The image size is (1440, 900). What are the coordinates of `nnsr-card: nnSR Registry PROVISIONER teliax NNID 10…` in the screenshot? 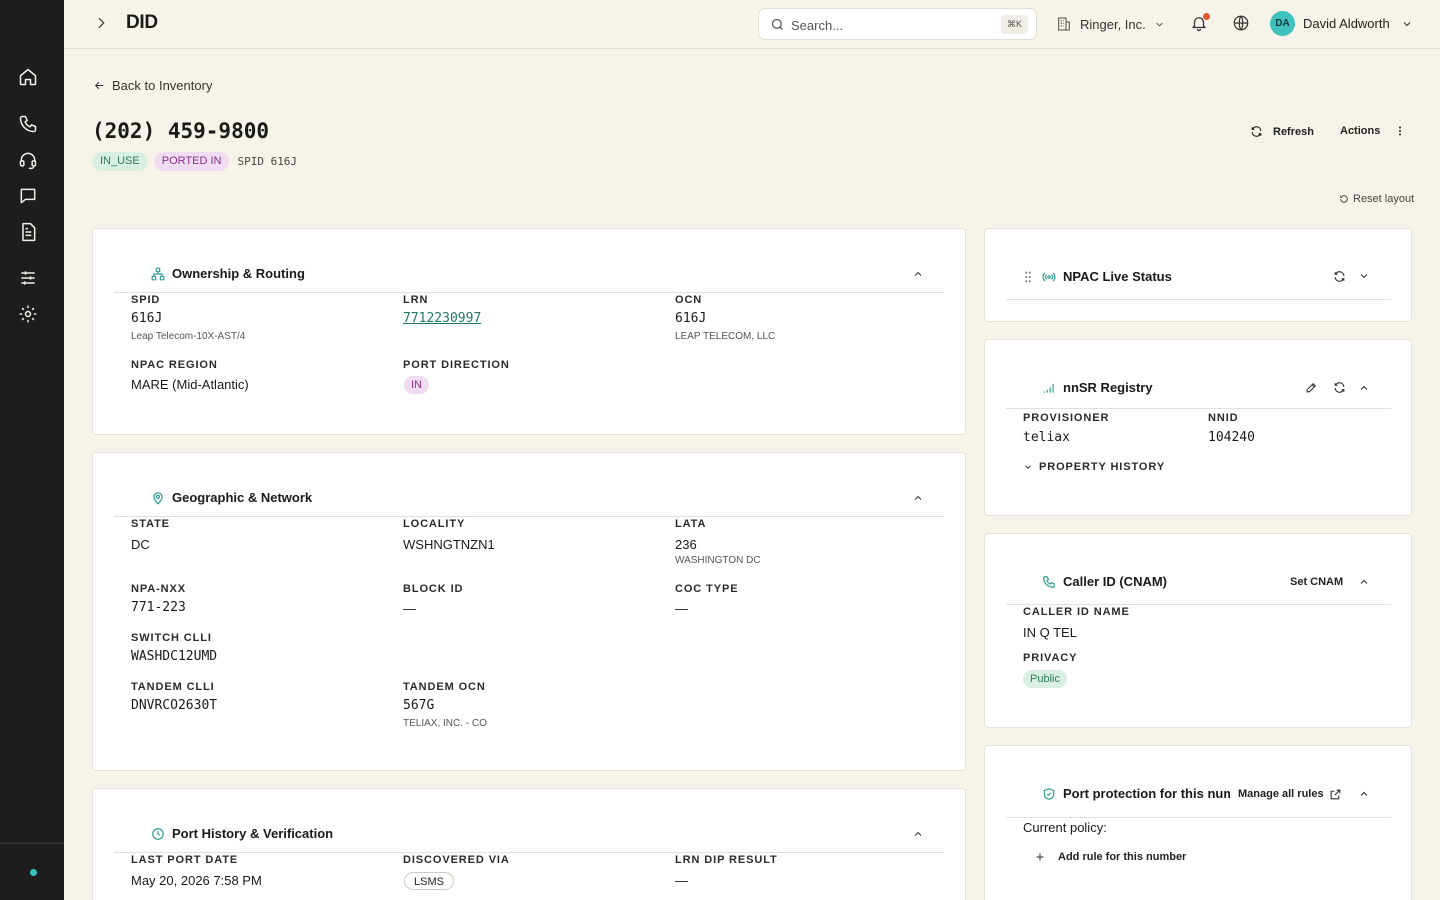 It's located at (1198, 427).